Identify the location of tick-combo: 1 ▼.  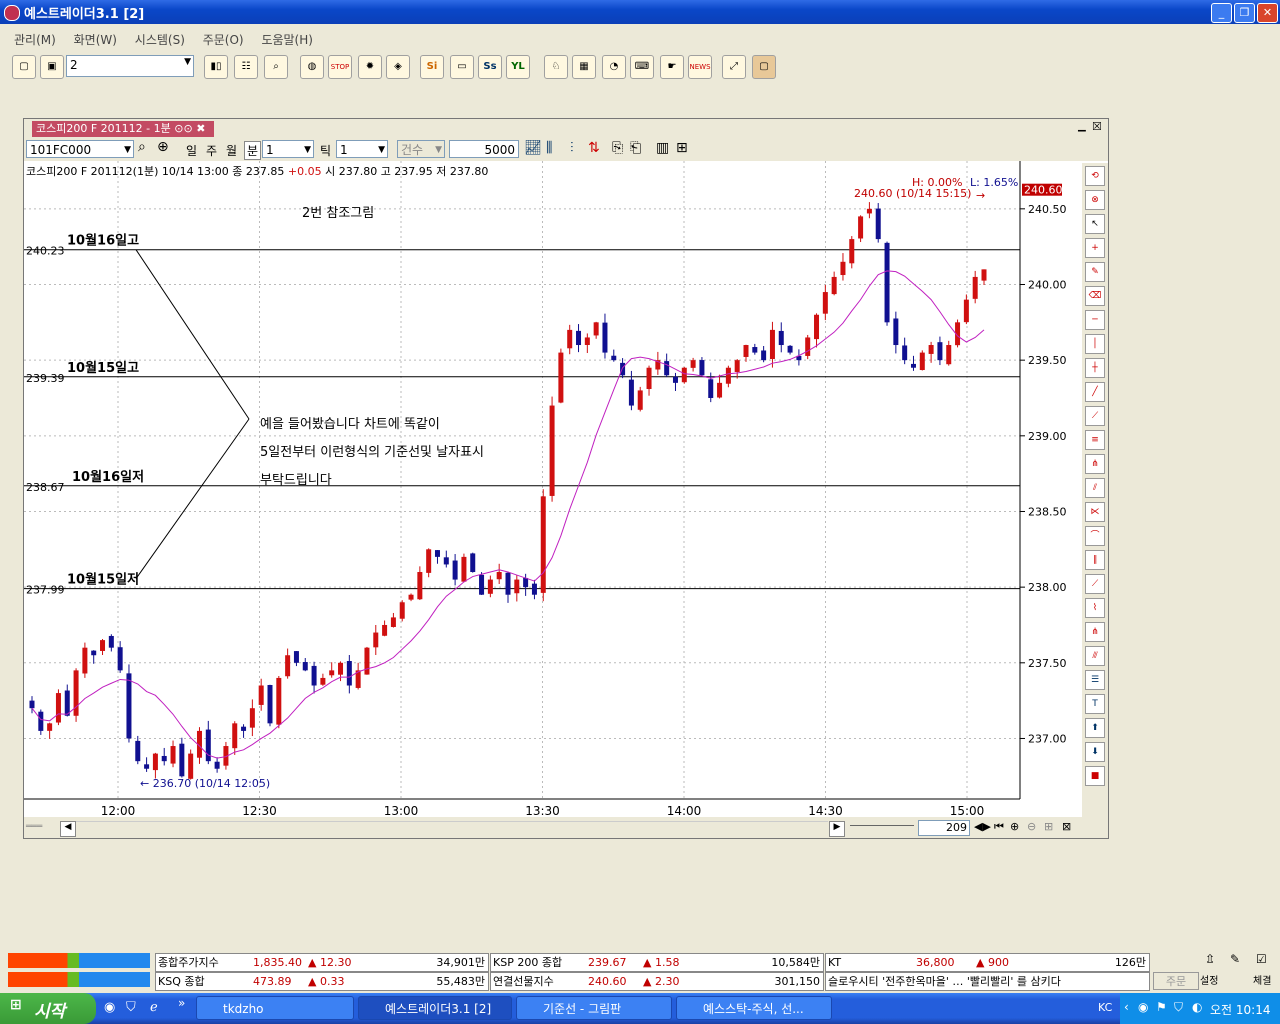
(362, 149).